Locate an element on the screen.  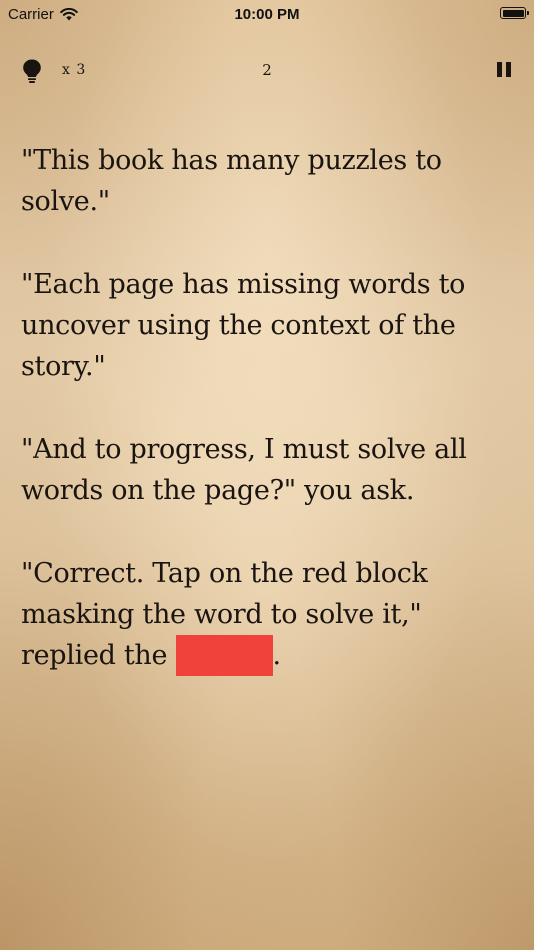
page-number: 2 is located at coordinates (267, 70).